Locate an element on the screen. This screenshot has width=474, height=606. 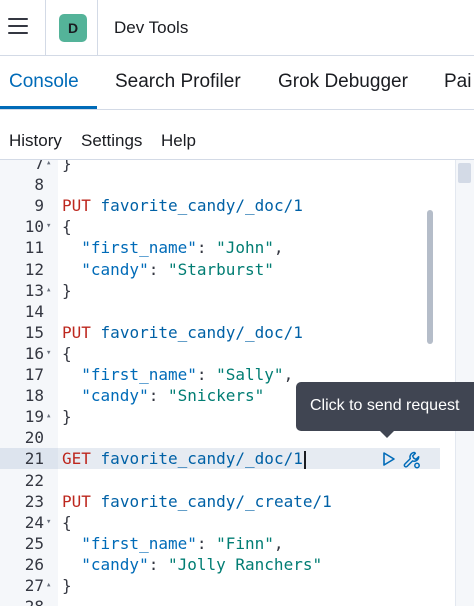
code-line: 26 "candy": "Jolly Ranchers" is located at coordinates (227, 564).